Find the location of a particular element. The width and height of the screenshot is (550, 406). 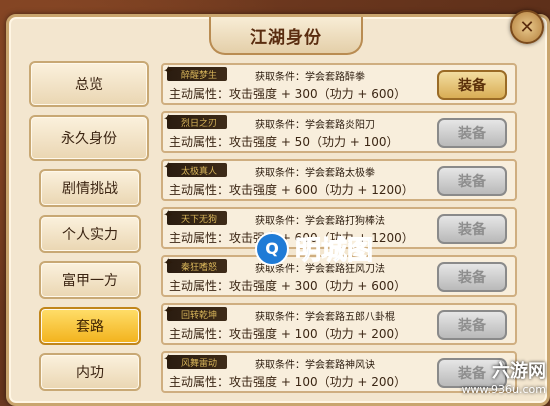

close-button: ✕ is located at coordinates (527, 27).